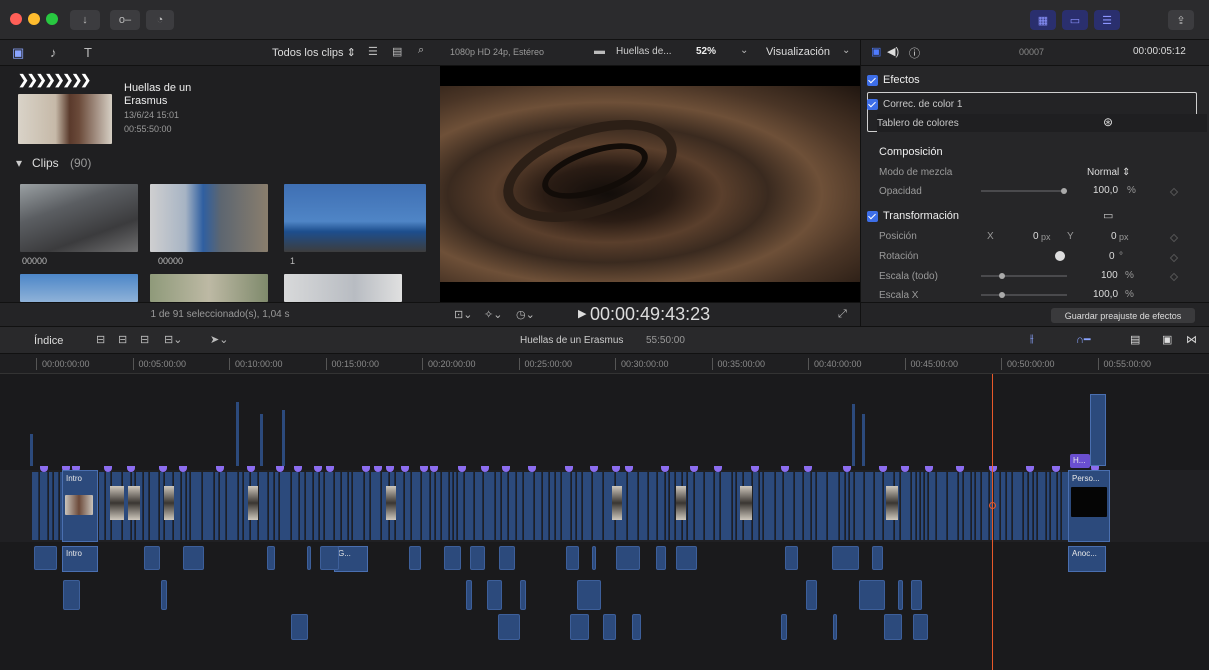 Image resolution: width=1209 pixels, height=670 pixels. What do you see at coordinates (1114, 236) in the screenshot?
I see `position-y-value: 0` at bounding box center [1114, 236].